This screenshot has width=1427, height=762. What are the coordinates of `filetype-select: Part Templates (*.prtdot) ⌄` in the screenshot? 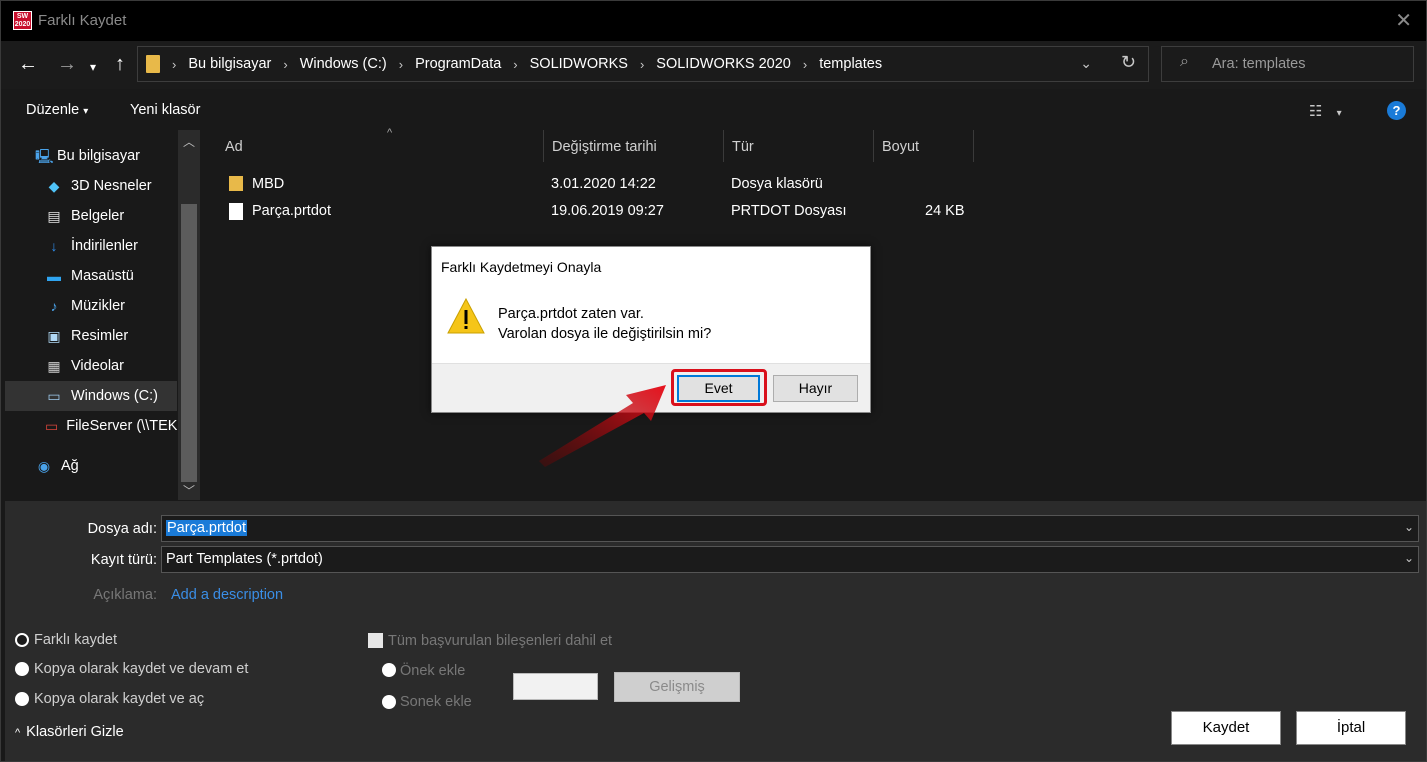 It's located at (790, 559).